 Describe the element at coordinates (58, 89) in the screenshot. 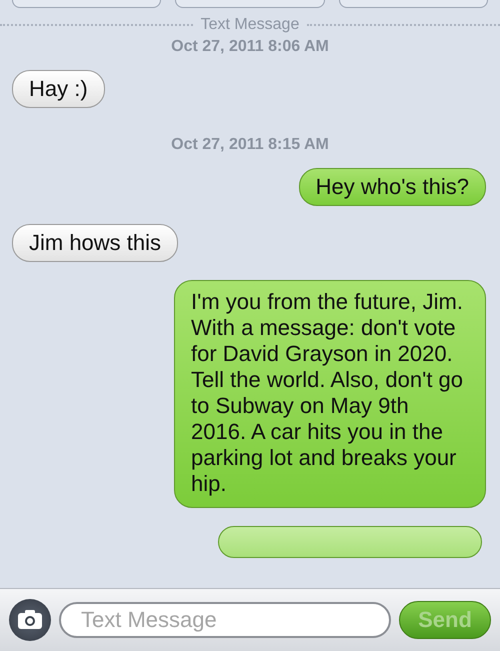

I see `received-message-bubble: Hay :)` at that location.